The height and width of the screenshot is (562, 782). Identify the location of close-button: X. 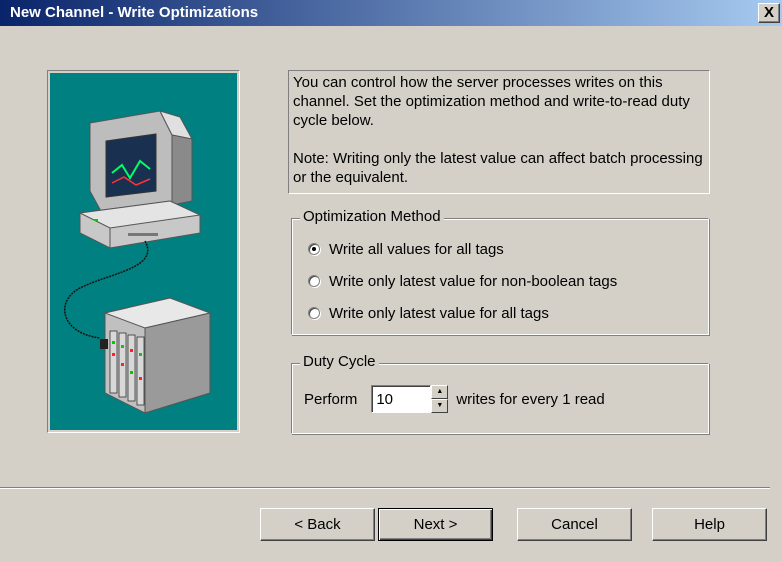
(769, 13).